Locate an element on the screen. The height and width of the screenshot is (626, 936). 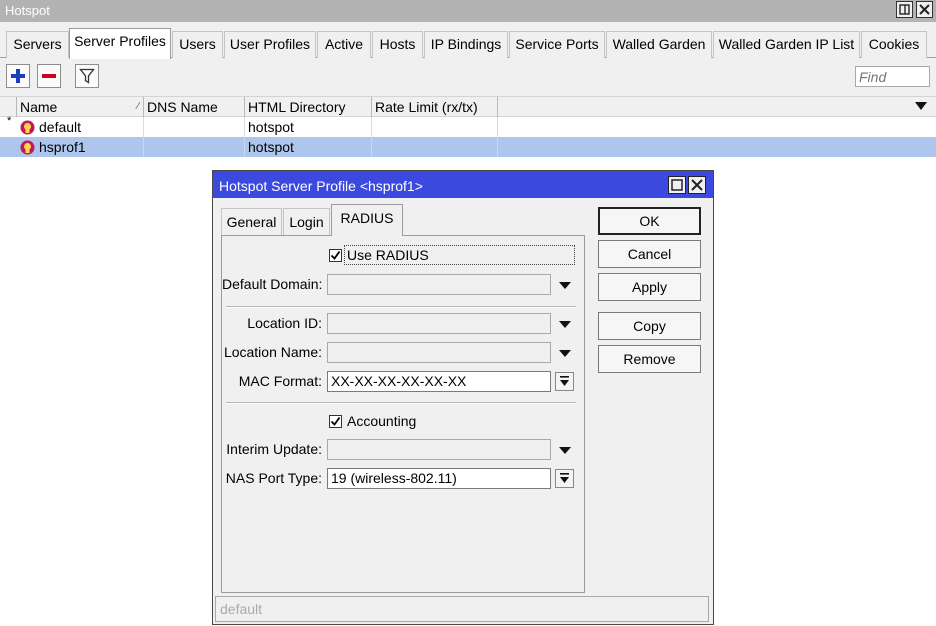
window-title: Hotspot is located at coordinates (27, 10).